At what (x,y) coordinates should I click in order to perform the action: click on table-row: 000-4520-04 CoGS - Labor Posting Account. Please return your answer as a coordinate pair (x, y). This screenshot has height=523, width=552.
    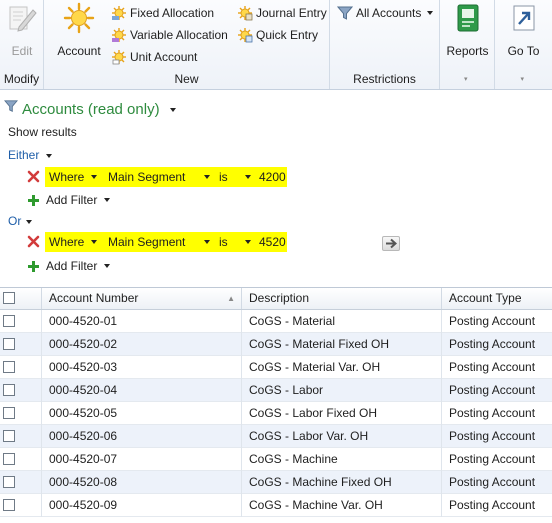
    Looking at the image, I should click on (276, 390).